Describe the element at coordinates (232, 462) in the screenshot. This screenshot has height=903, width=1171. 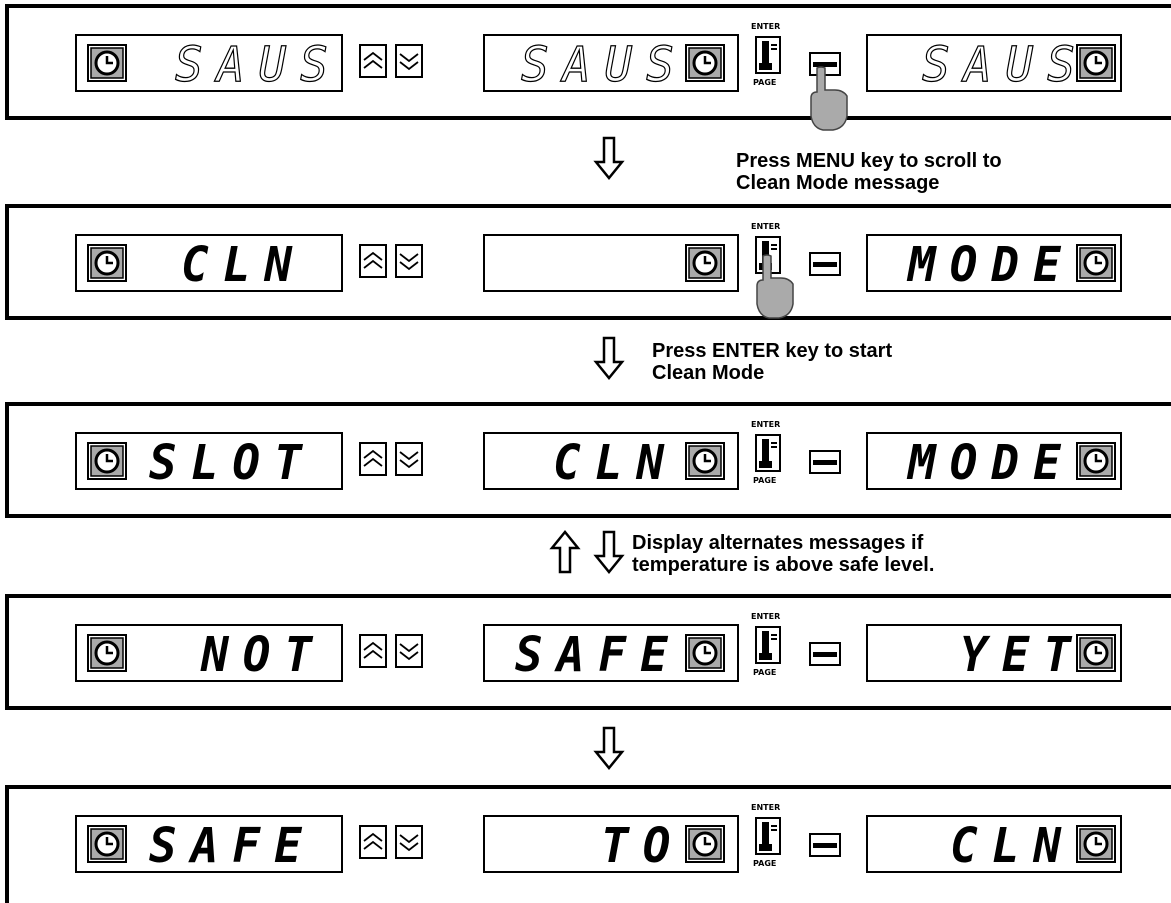
I see `left-display-text: SLOT` at that location.